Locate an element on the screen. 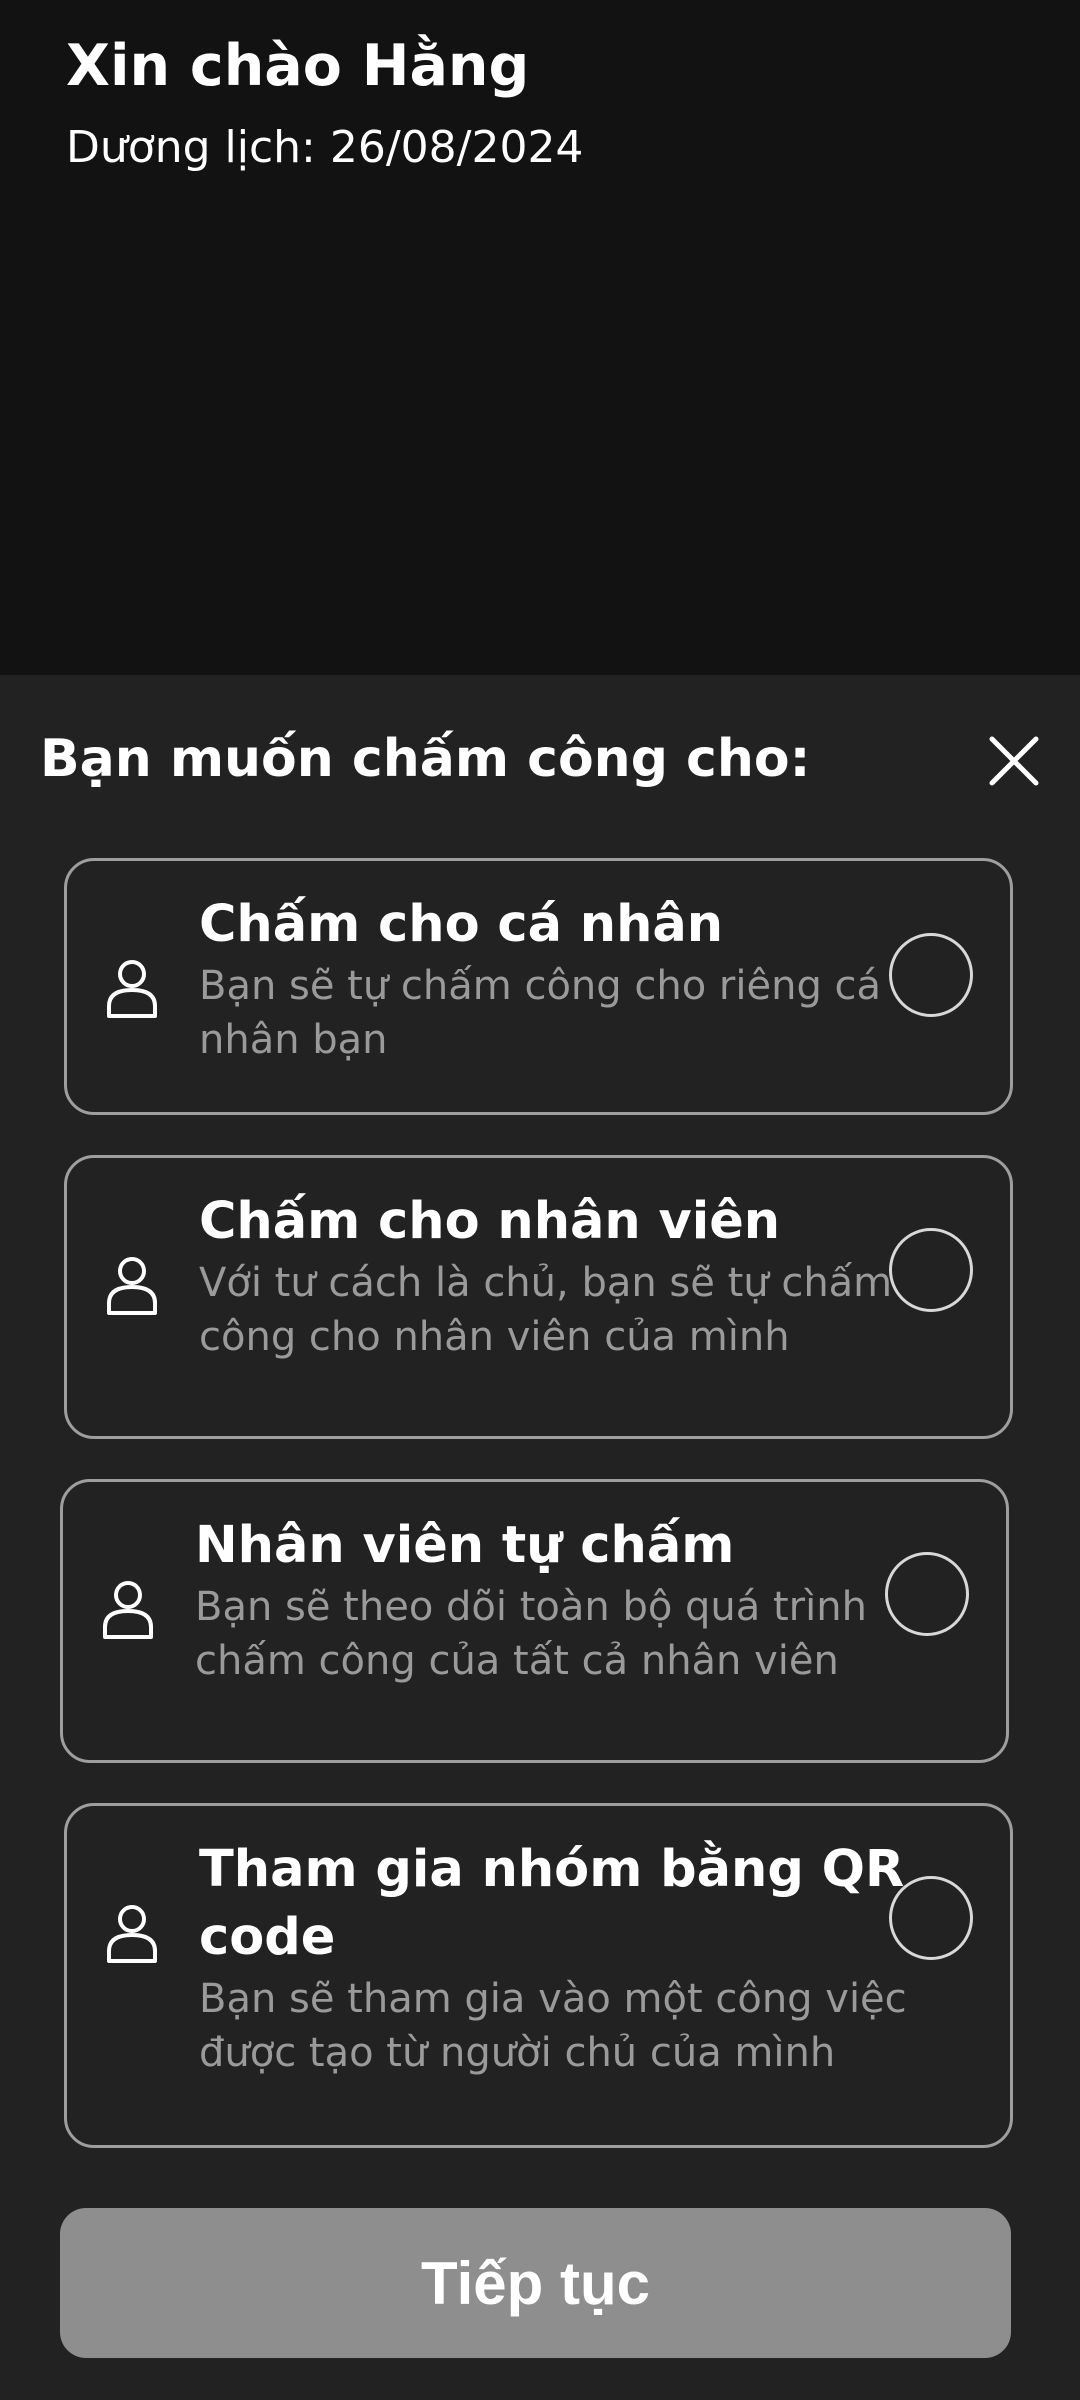 Image resolution: width=1080 pixels, height=2400 pixels. option-title: Nhân viên tự chấm is located at coordinates (465, 1545).